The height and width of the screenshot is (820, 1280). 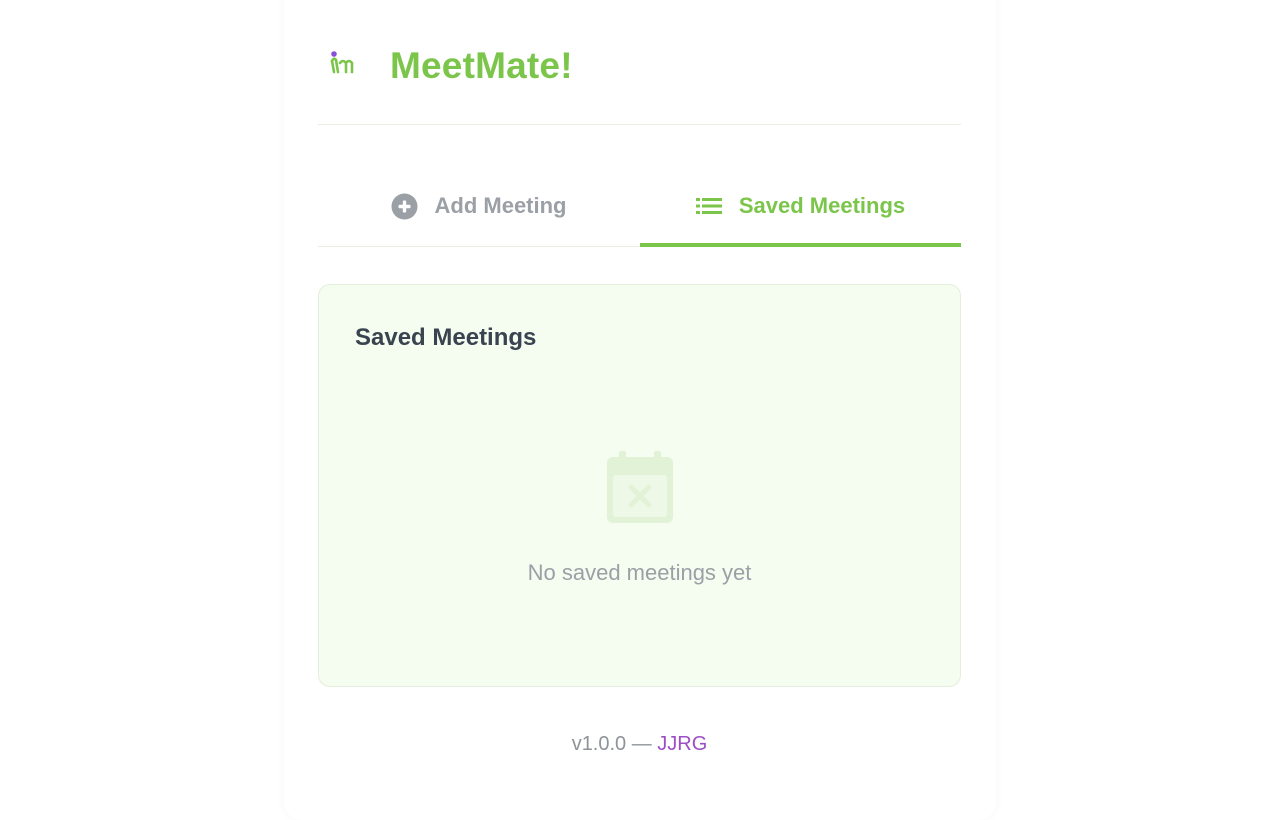 What do you see at coordinates (682, 744) in the screenshot?
I see `author-link: JJRG` at bounding box center [682, 744].